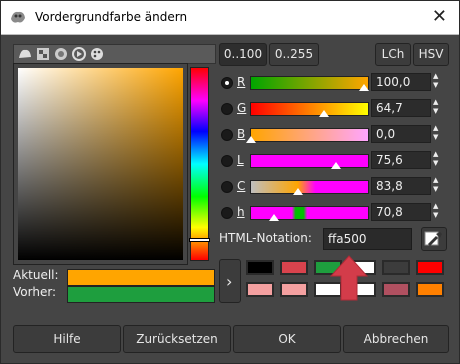 The image size is (460, 364). Describe the element at coordinates (349, 278) in the screenshot. I see `annotation-arrow-icon` at that location.